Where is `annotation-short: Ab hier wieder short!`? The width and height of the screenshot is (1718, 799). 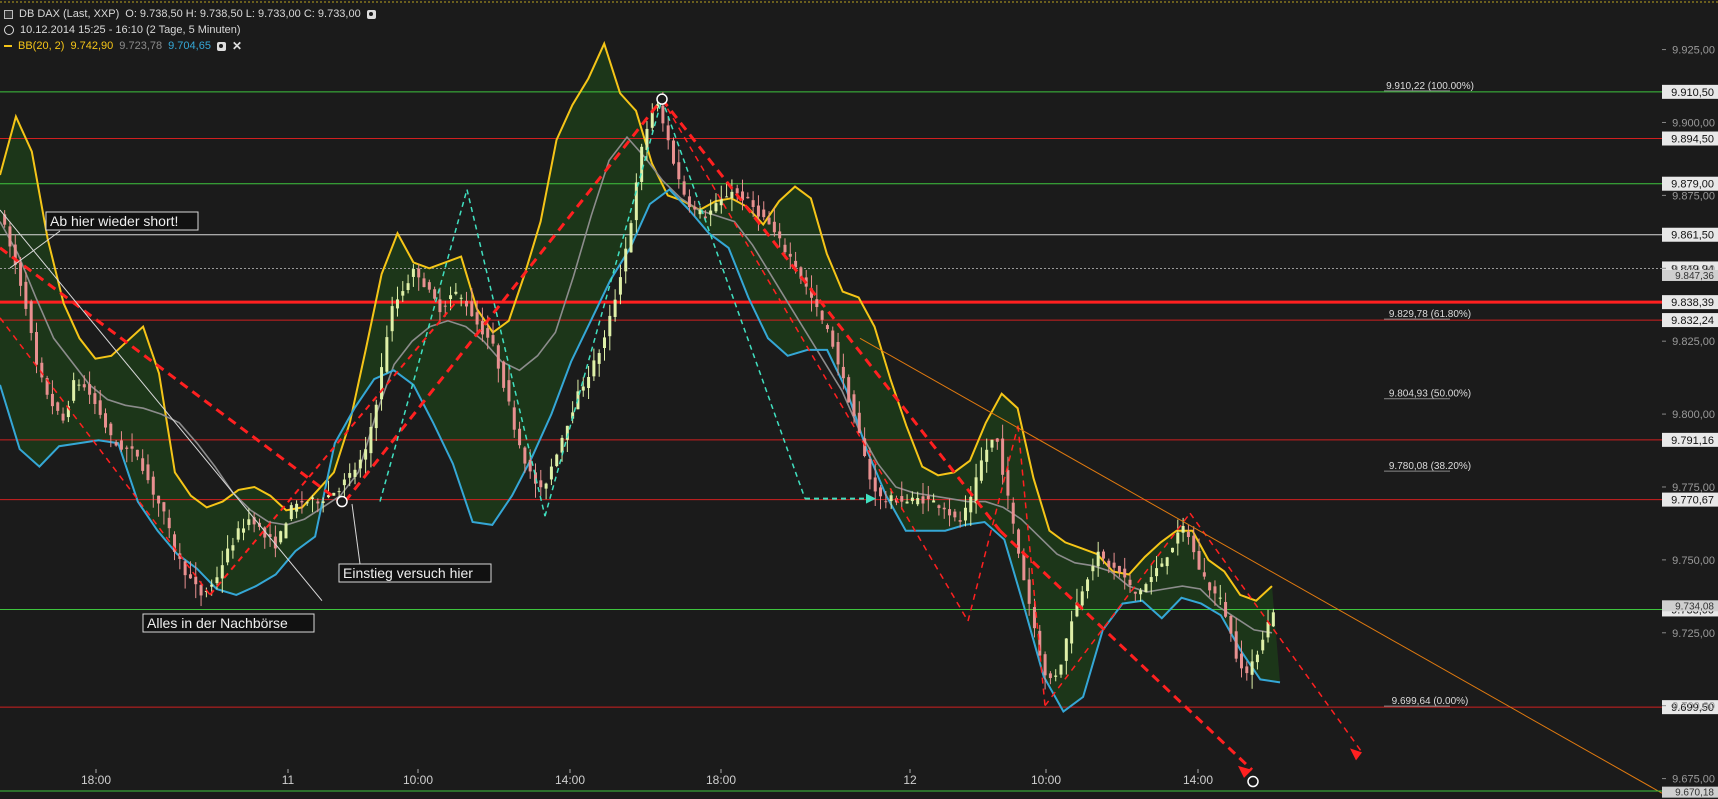 annotation-short: Ab hier wieder short! is located at coordinates (122, 221).